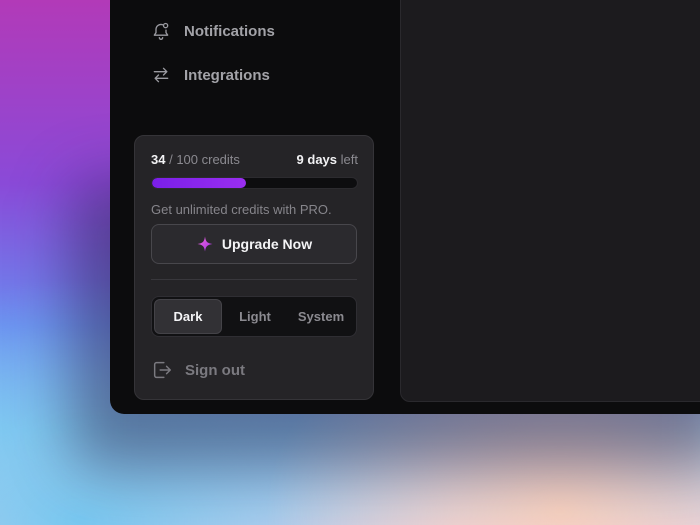  I want to click on sidebar-item-integrations: Integrations, so click(210, 75).